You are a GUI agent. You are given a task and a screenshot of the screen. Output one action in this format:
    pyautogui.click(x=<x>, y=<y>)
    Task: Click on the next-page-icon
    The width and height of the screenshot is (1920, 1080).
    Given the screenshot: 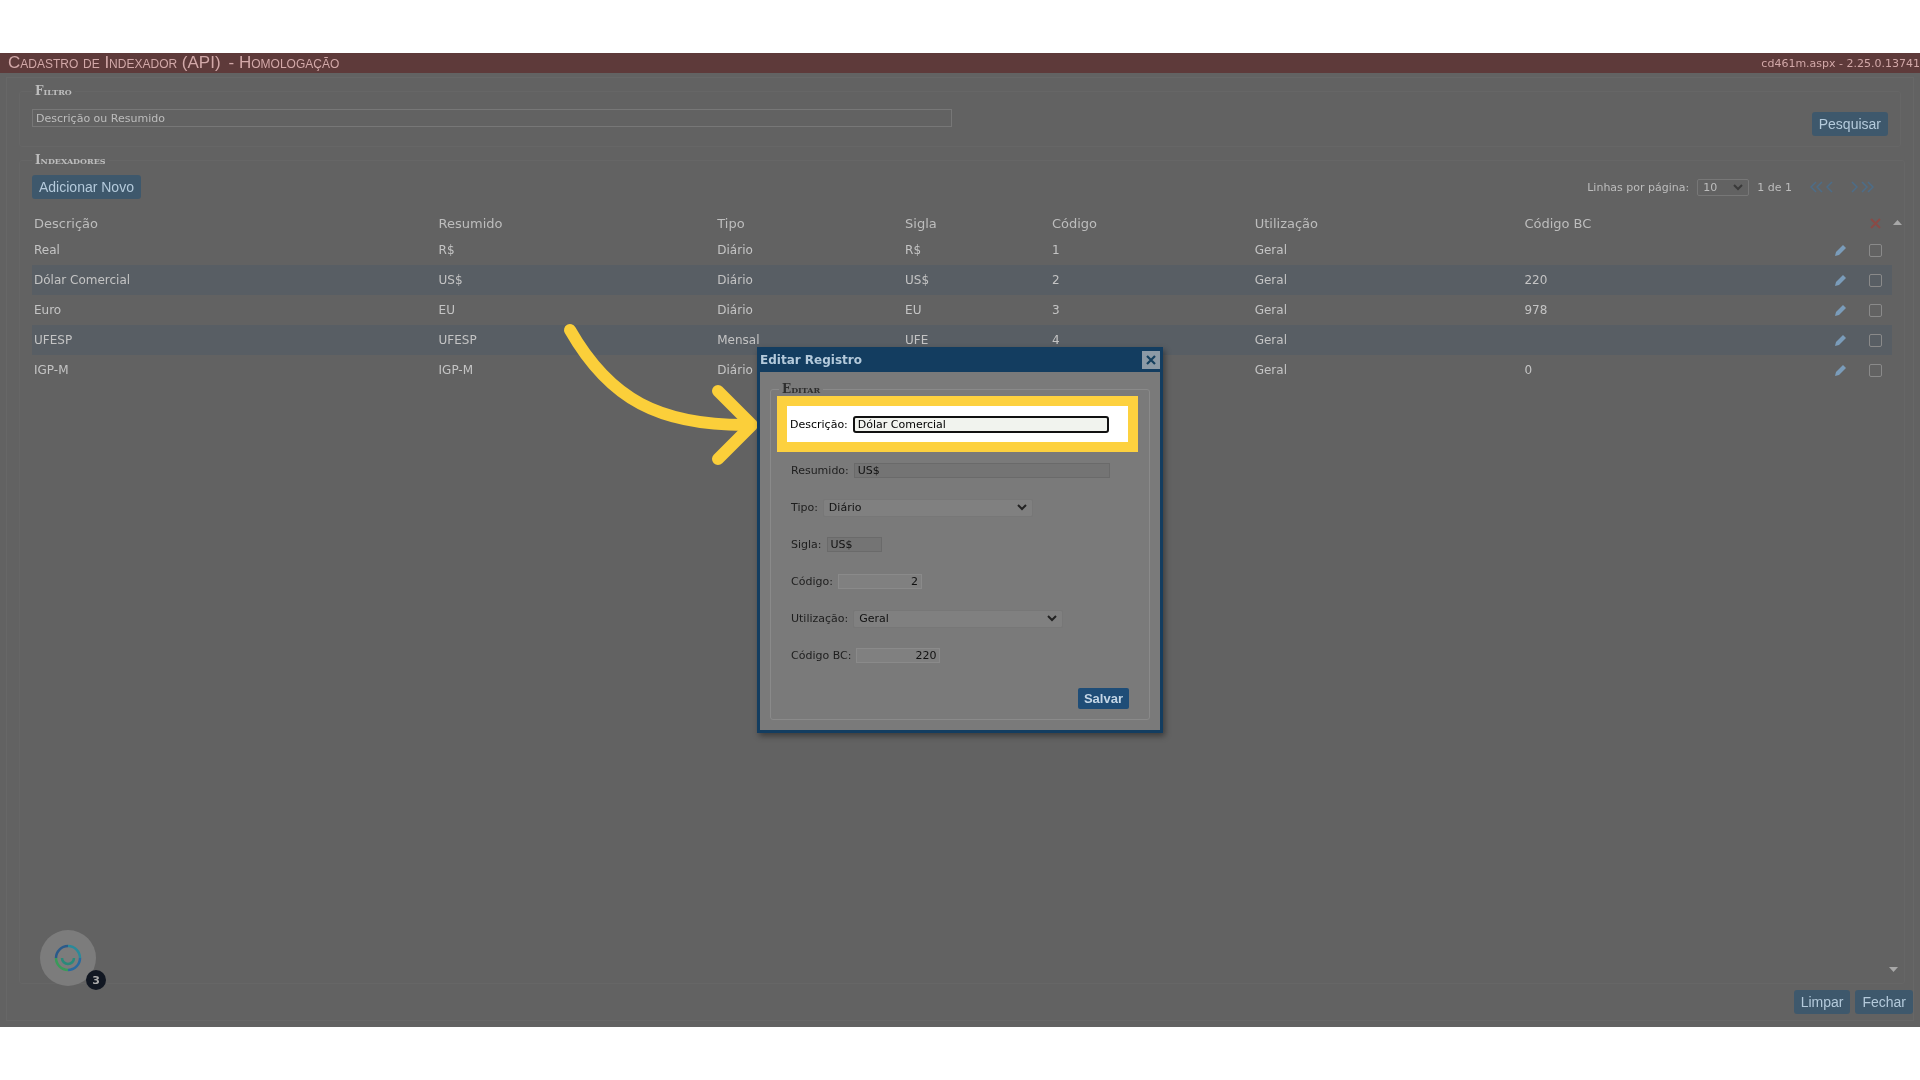 What is the action you would take?
    pyautogui.click(x=1854, y=187)
    